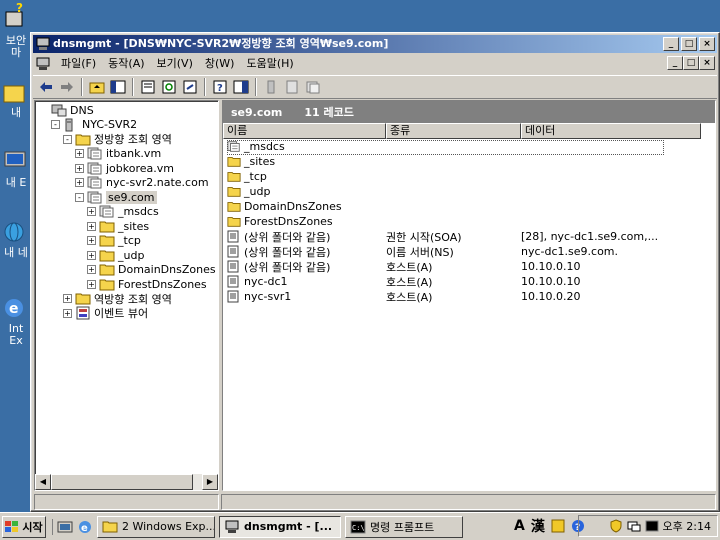 This screenshot has width=720, height=540. I want to click on tree-node: + 이벤트 뷰어, so click(105, 313).